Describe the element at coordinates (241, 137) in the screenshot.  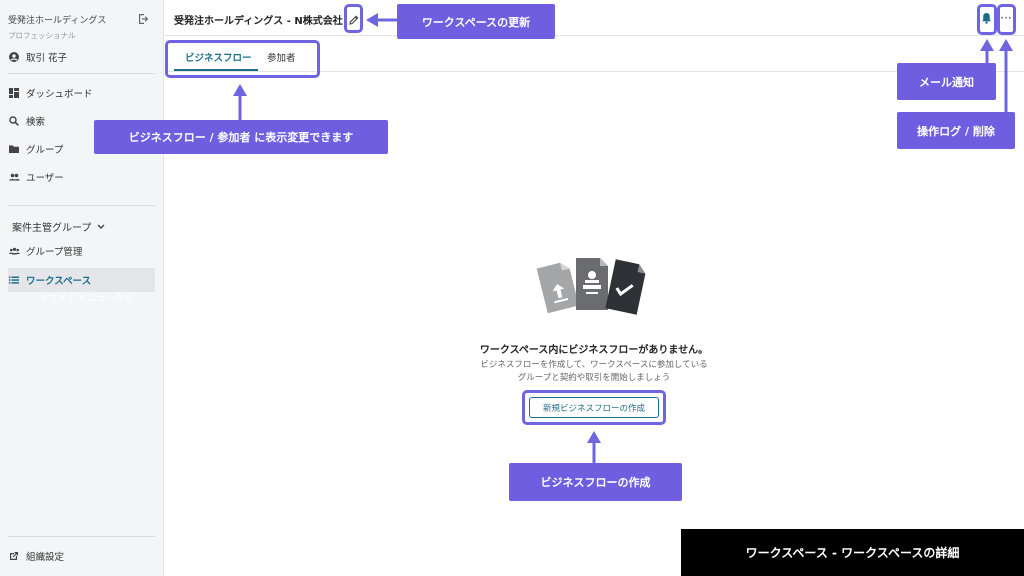
I see `callout-tabs: ビジネスフロー / 参加者 に表示変更できます` at that location.